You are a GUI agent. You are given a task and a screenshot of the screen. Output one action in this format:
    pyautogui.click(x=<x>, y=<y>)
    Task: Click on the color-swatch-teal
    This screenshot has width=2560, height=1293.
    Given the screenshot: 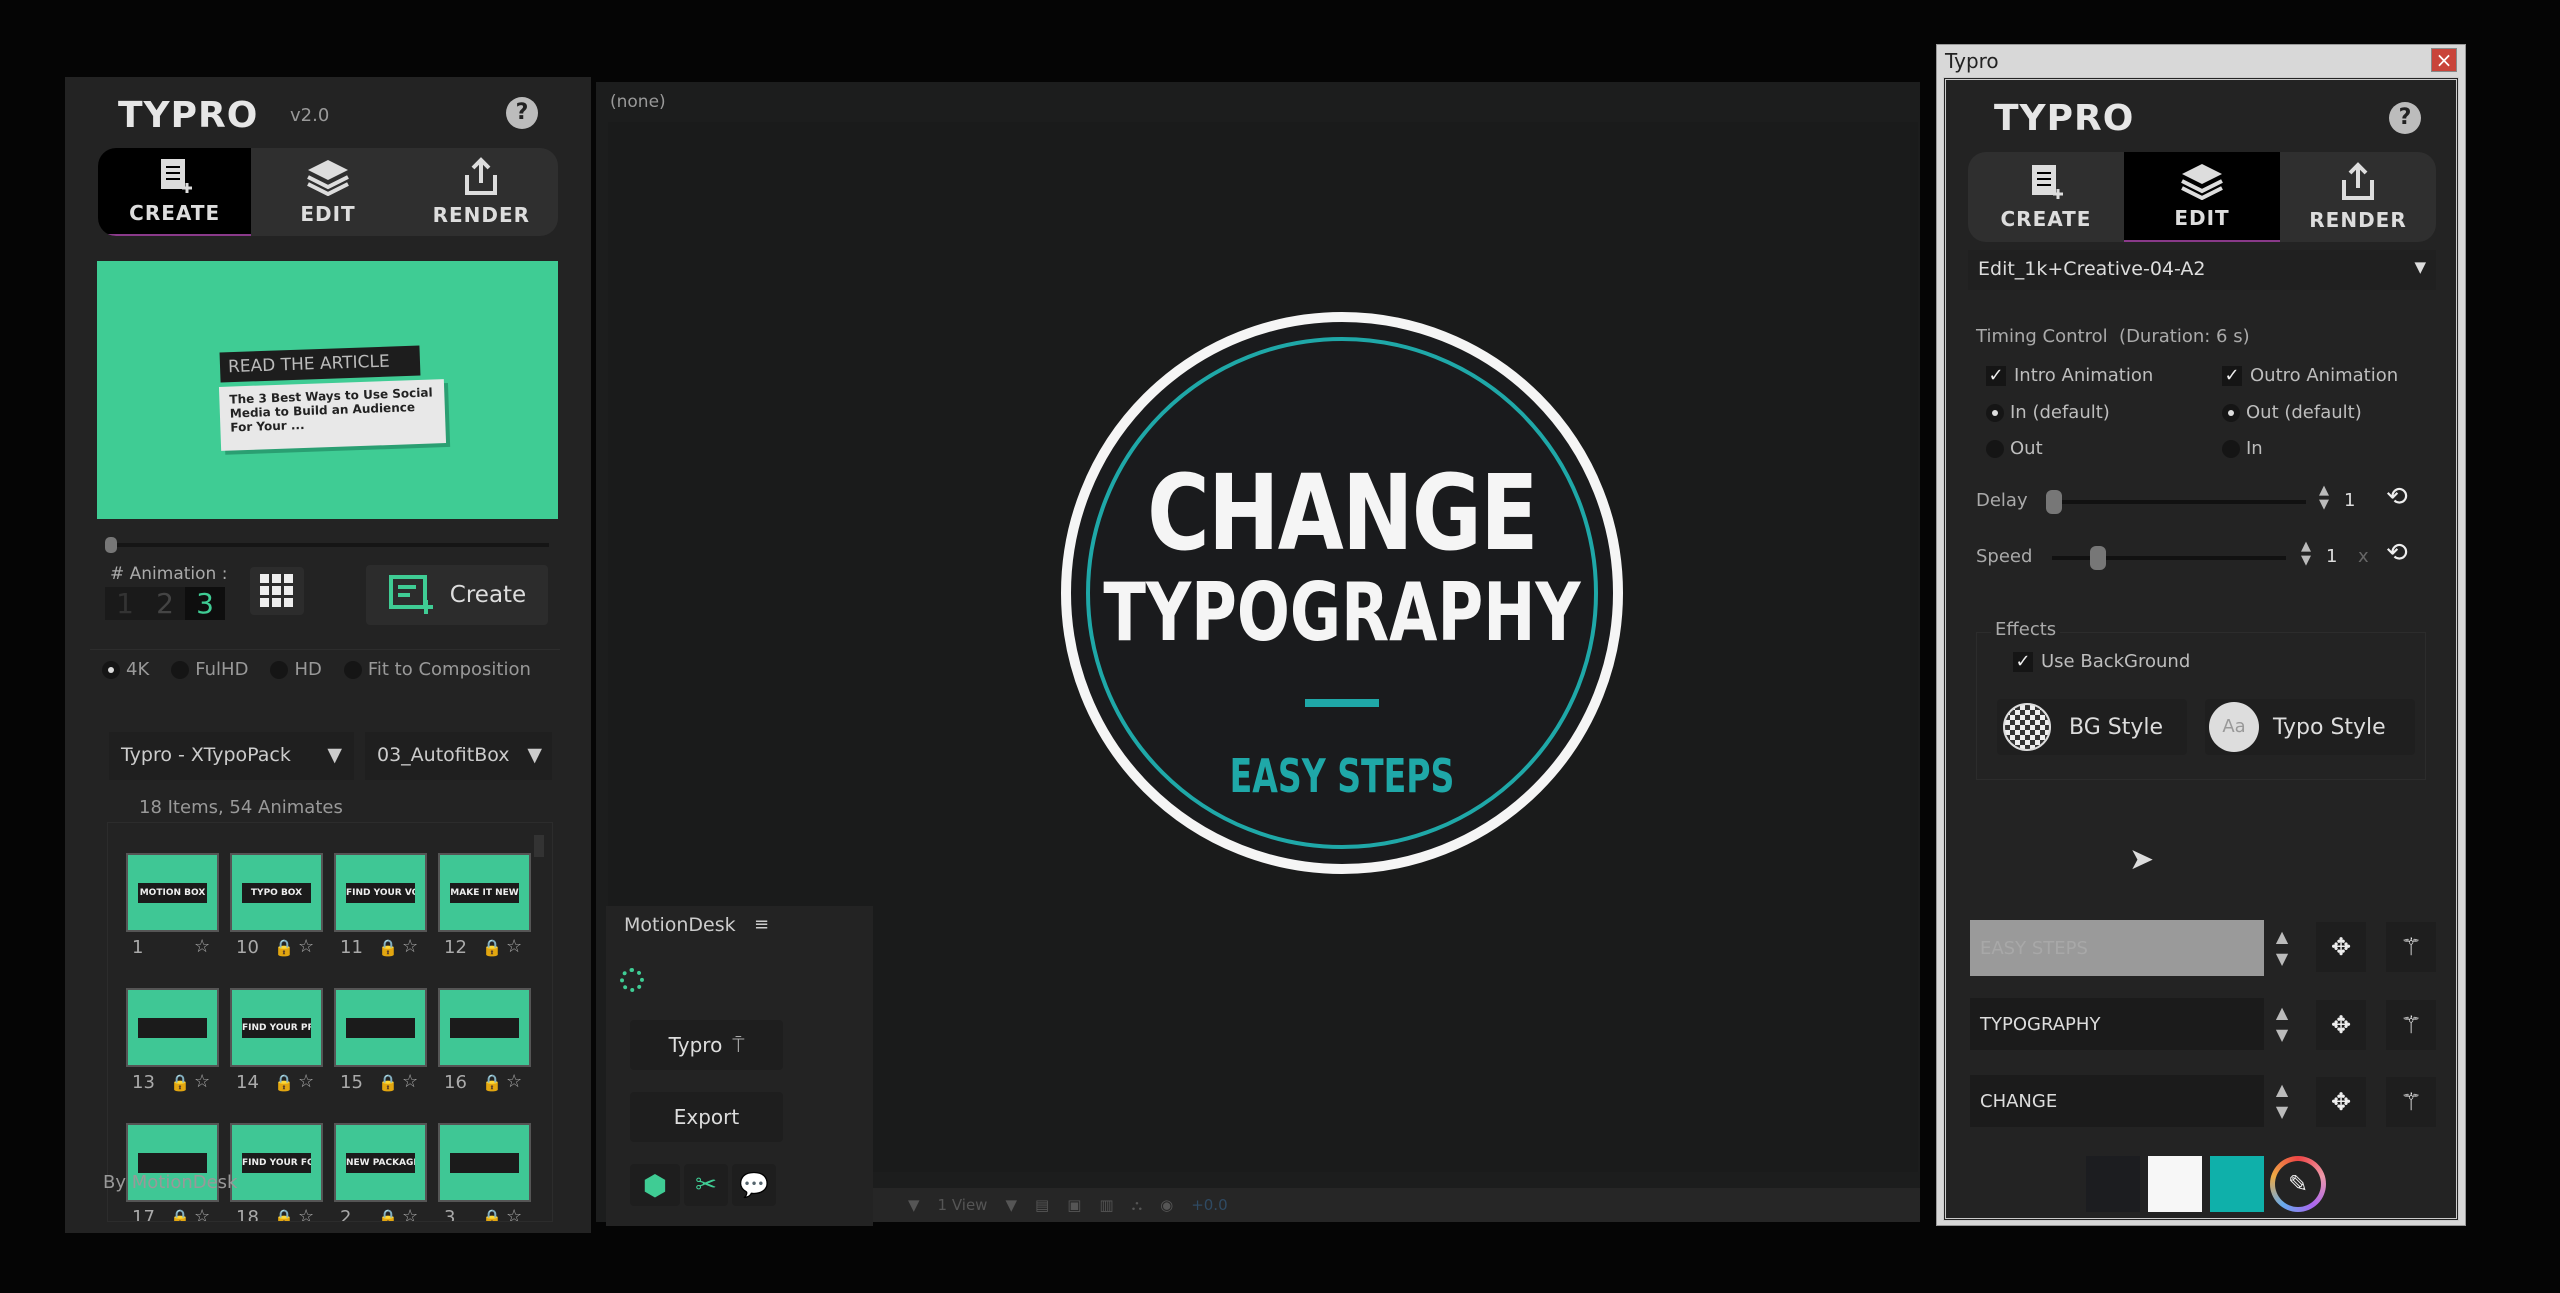 What is the action you would take?
    pyautogui.click(x=2237, y=1184)
    